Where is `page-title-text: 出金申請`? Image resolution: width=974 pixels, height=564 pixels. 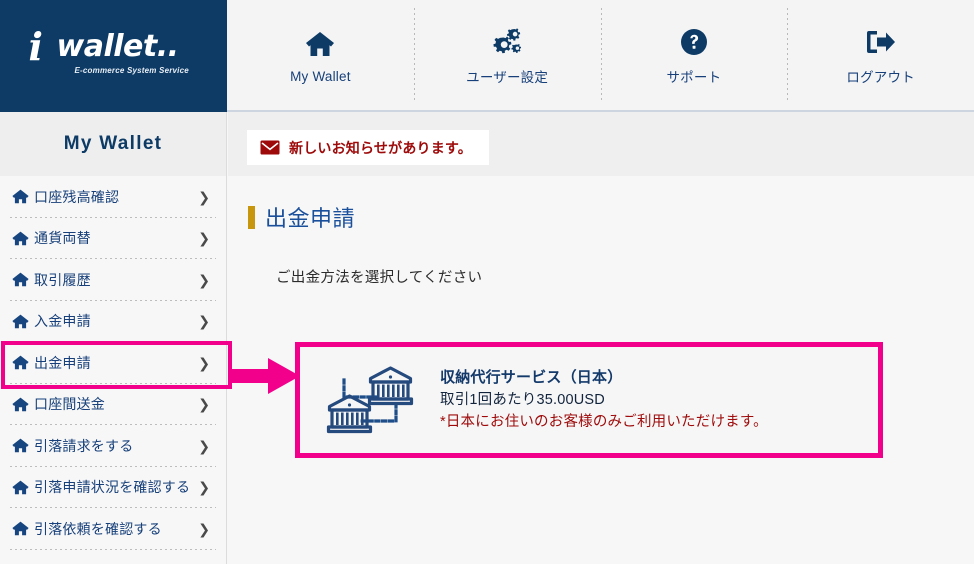 page-title-text: 出金申請 is located at coordinates (310, 218).